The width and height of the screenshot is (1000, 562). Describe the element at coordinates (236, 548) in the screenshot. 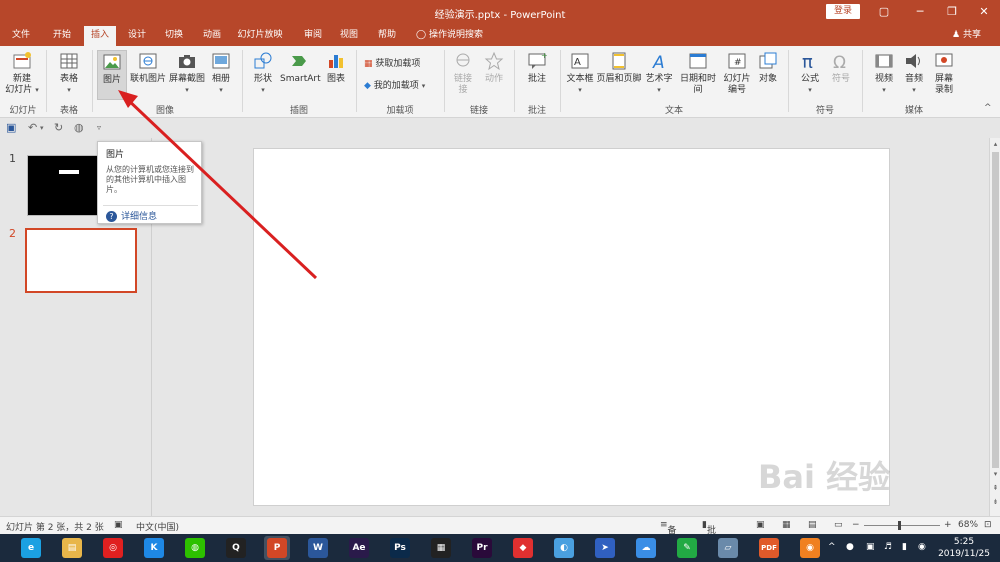

I see `taskbar-qq-icon: Q` at that location.